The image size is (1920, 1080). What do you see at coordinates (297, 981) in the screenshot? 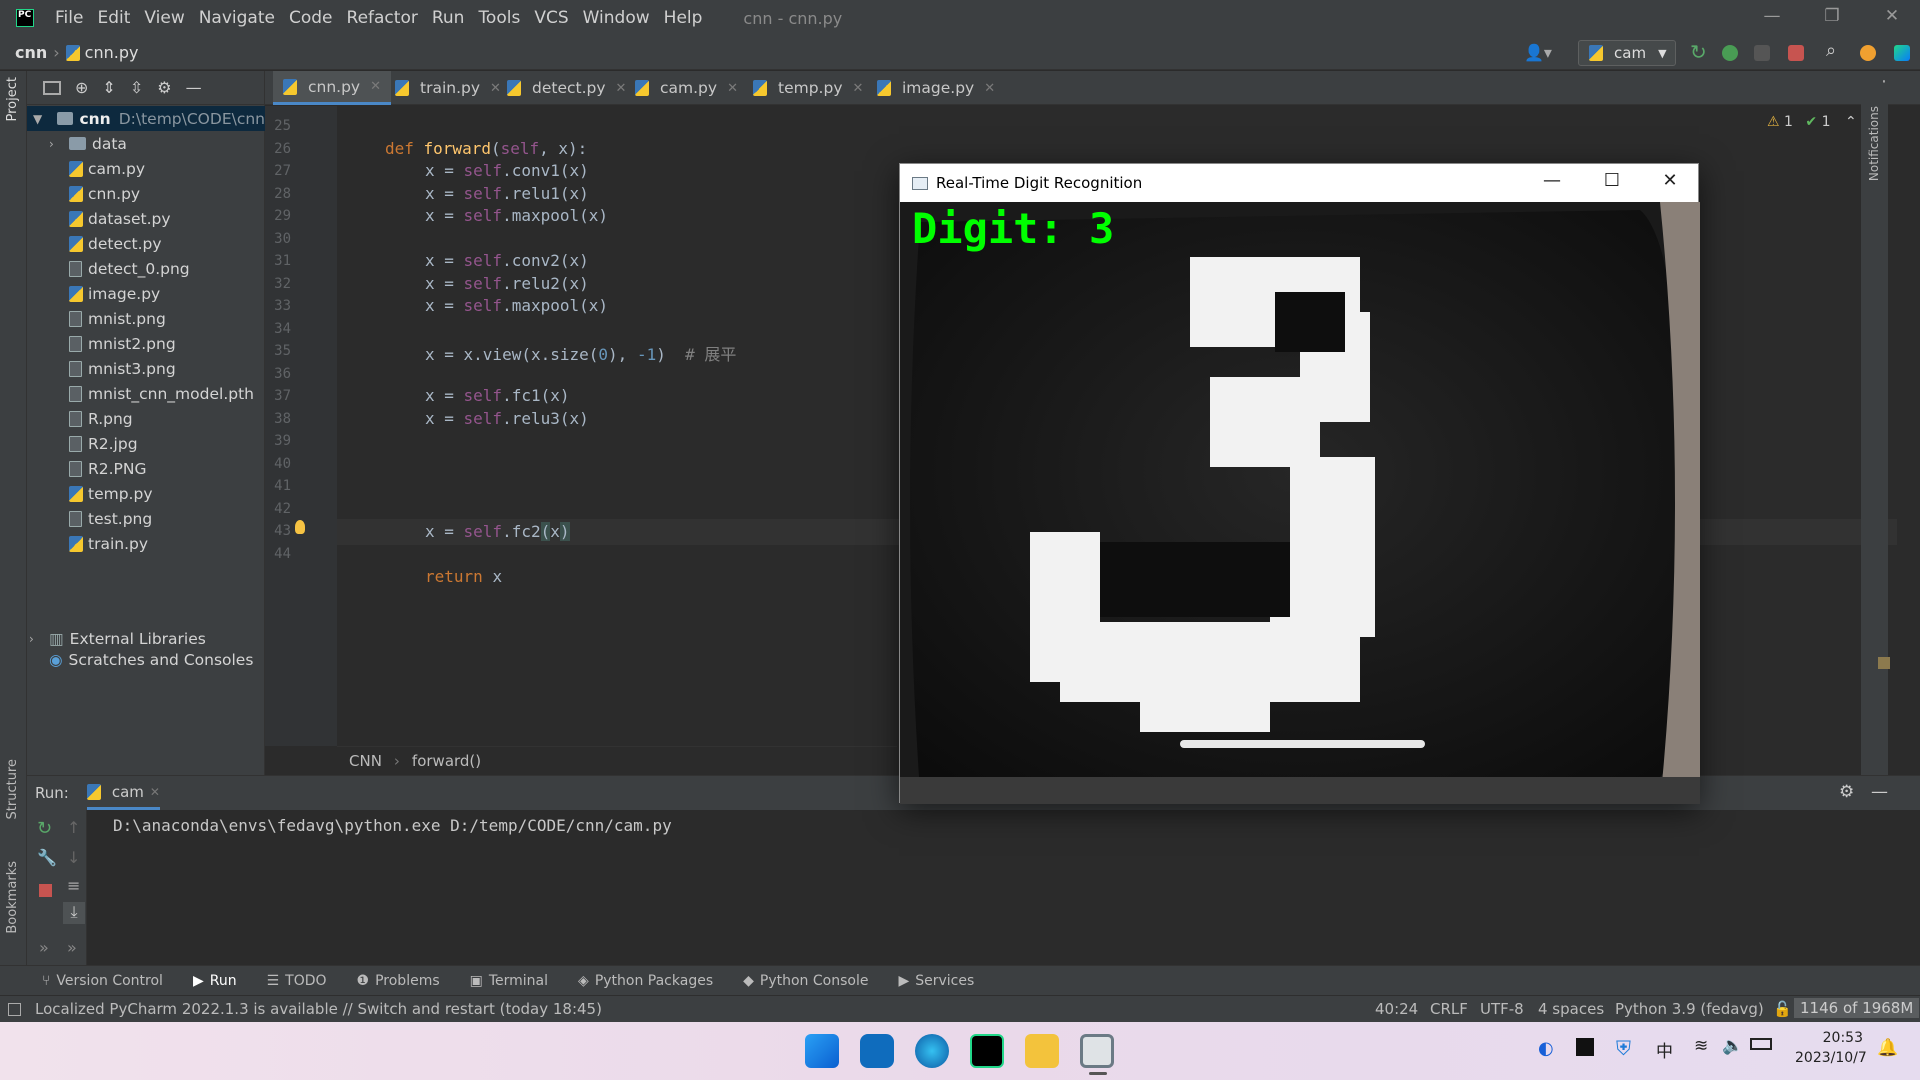
I see `tool-todo: ☰ TODO` at bounding box center [297, 981].